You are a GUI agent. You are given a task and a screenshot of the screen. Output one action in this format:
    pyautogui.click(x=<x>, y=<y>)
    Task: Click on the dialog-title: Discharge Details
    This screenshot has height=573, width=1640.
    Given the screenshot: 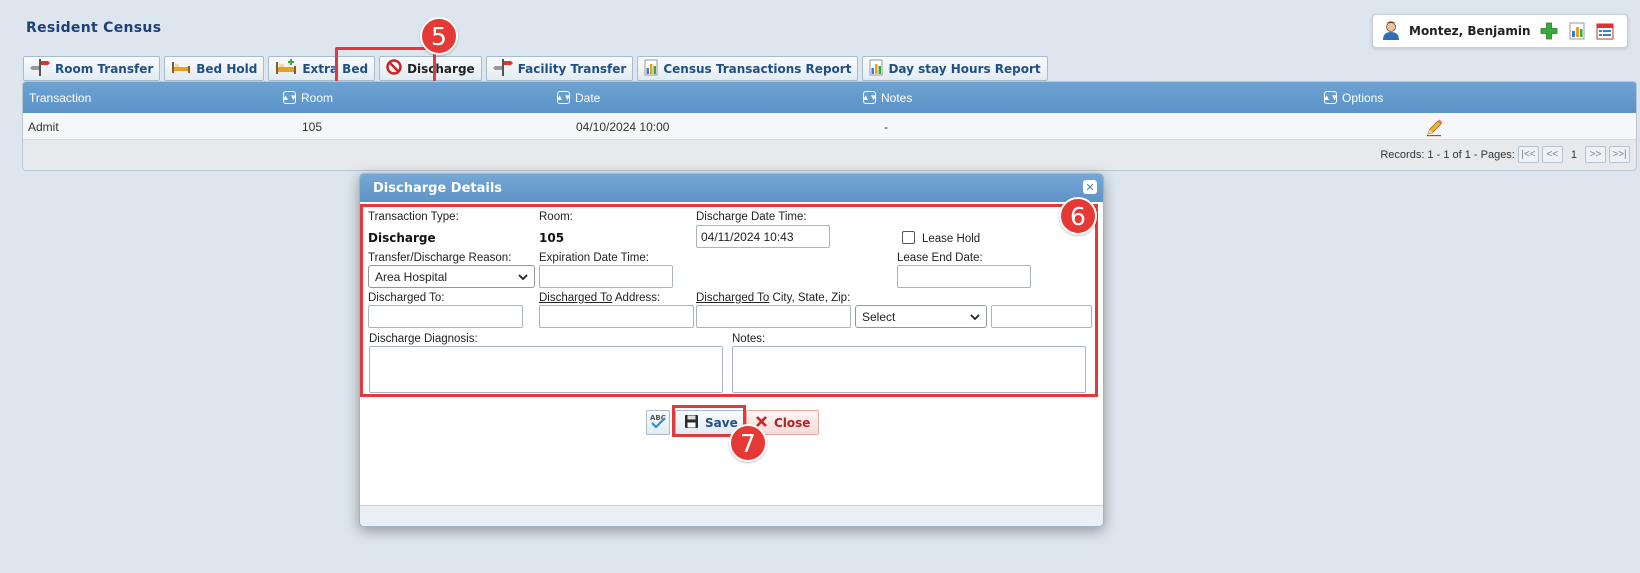 What is the action you would take?
    pyautogui.click(x=438, y=188)
    